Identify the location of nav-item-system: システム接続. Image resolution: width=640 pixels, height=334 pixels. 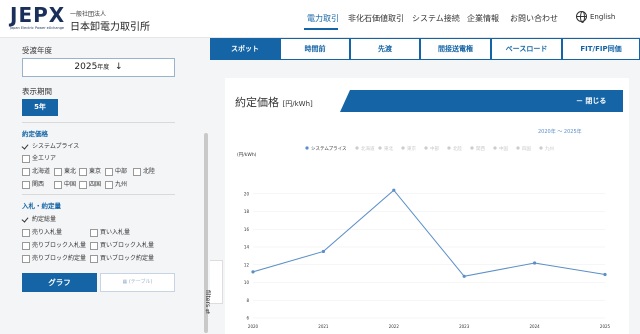
(436, 18).